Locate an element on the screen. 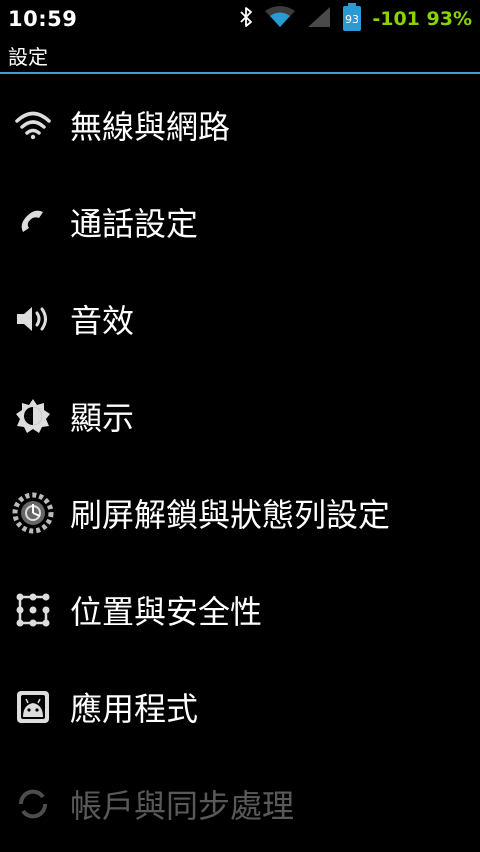 The width and height of the screenshot is (480, 852). settings-item-accounts-sync: 帳戶與同步處理 is located at coordinates (240, 803).